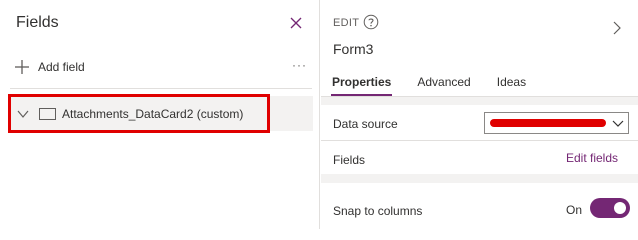 The image size is (638, 240). I want to click on expand-pane-button, so click(617, 28).